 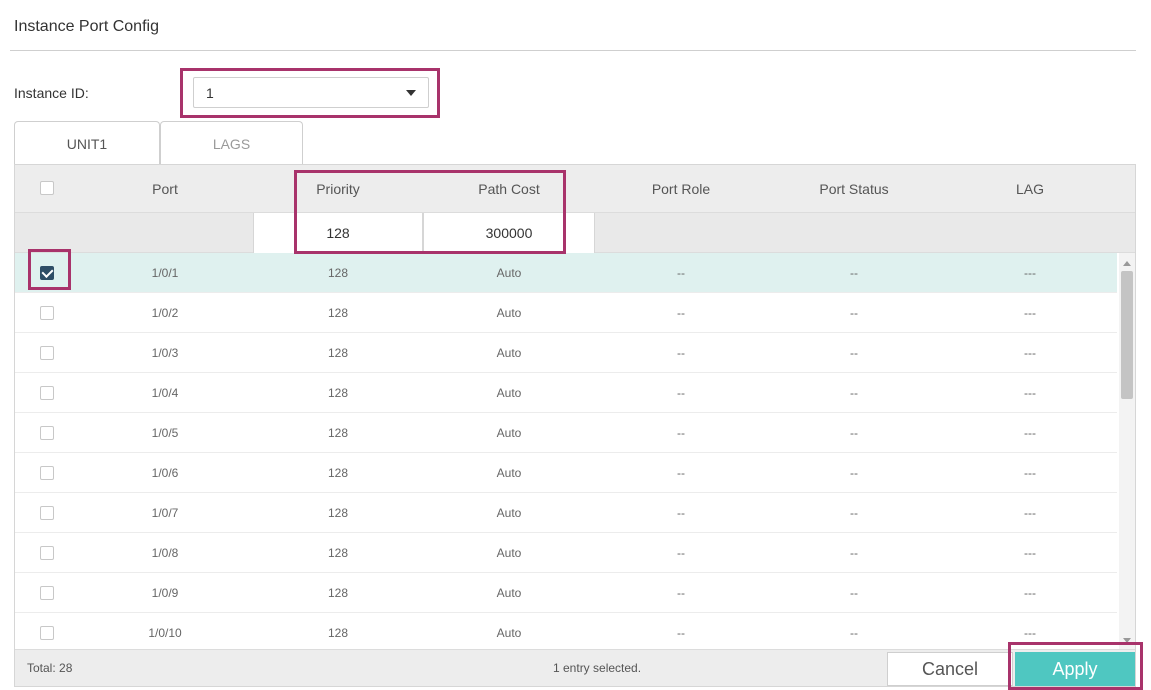 What do you see at coordinates (509, 233) in the screenshot?
I see `path-cost-input: 300000` at bounding box center [509, 233].